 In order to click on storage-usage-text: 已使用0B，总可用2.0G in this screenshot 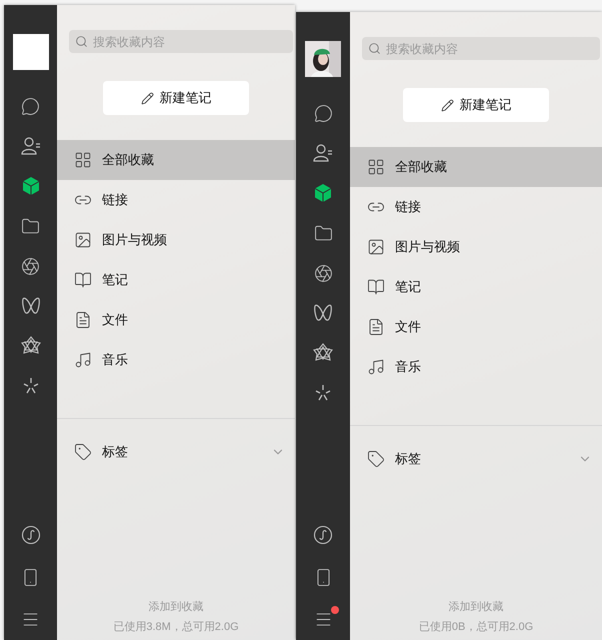, I will do `click(476, 627)`.